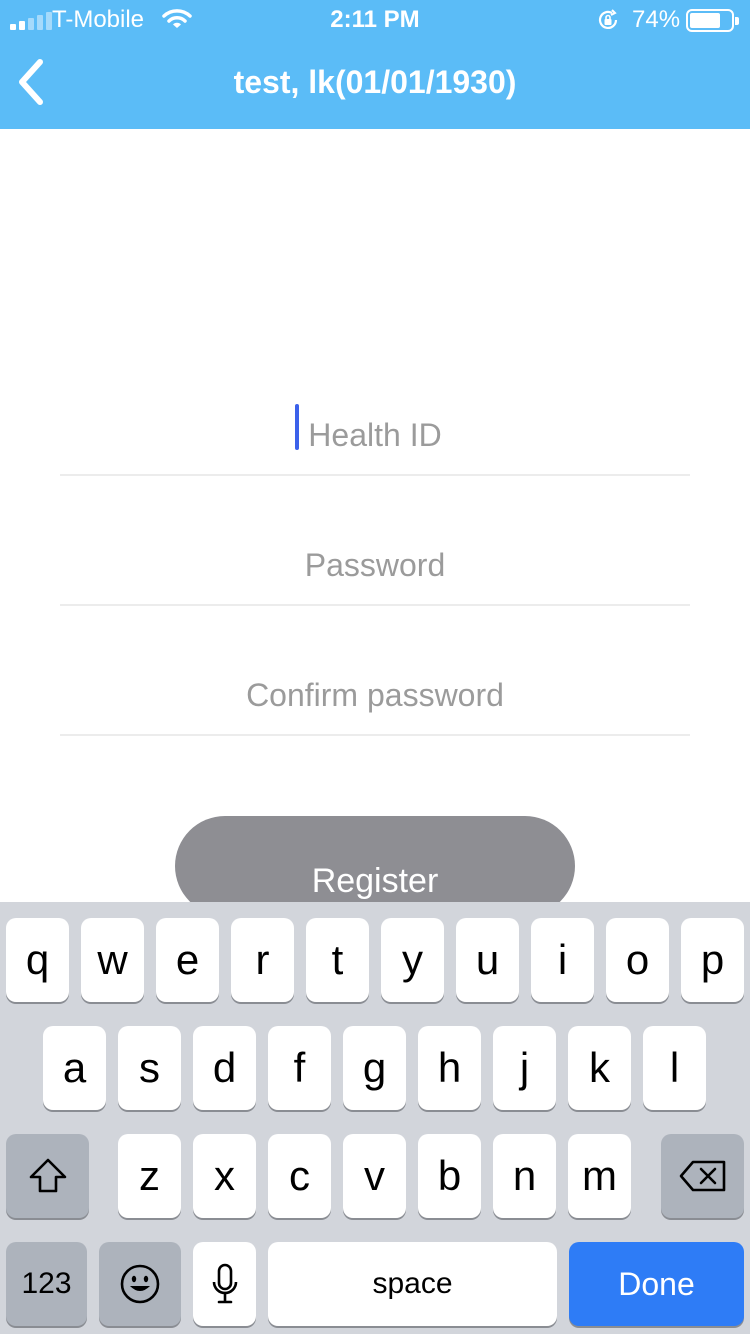 The height and width of the screenshot is (1334, 750). Describe the element at coordinates (449, 1176) in the screenshot. I see `key-b: b` at that location.